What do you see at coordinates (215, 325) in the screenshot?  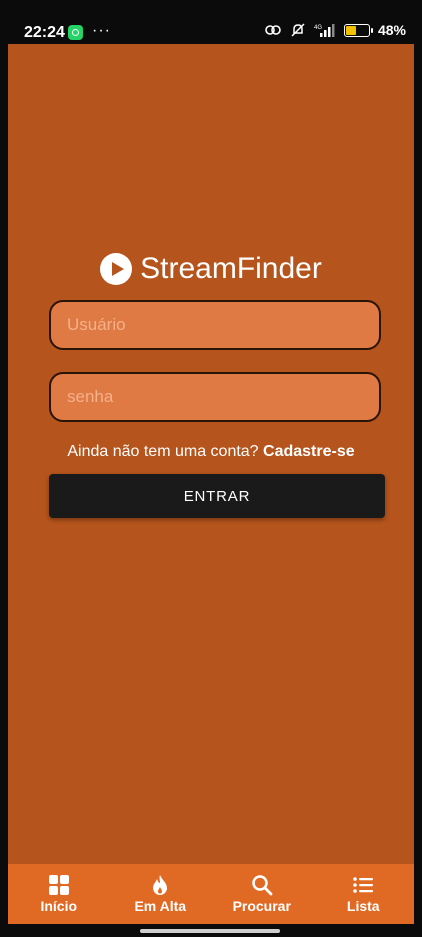 I see `username-input` at bounding box center [215, 325].